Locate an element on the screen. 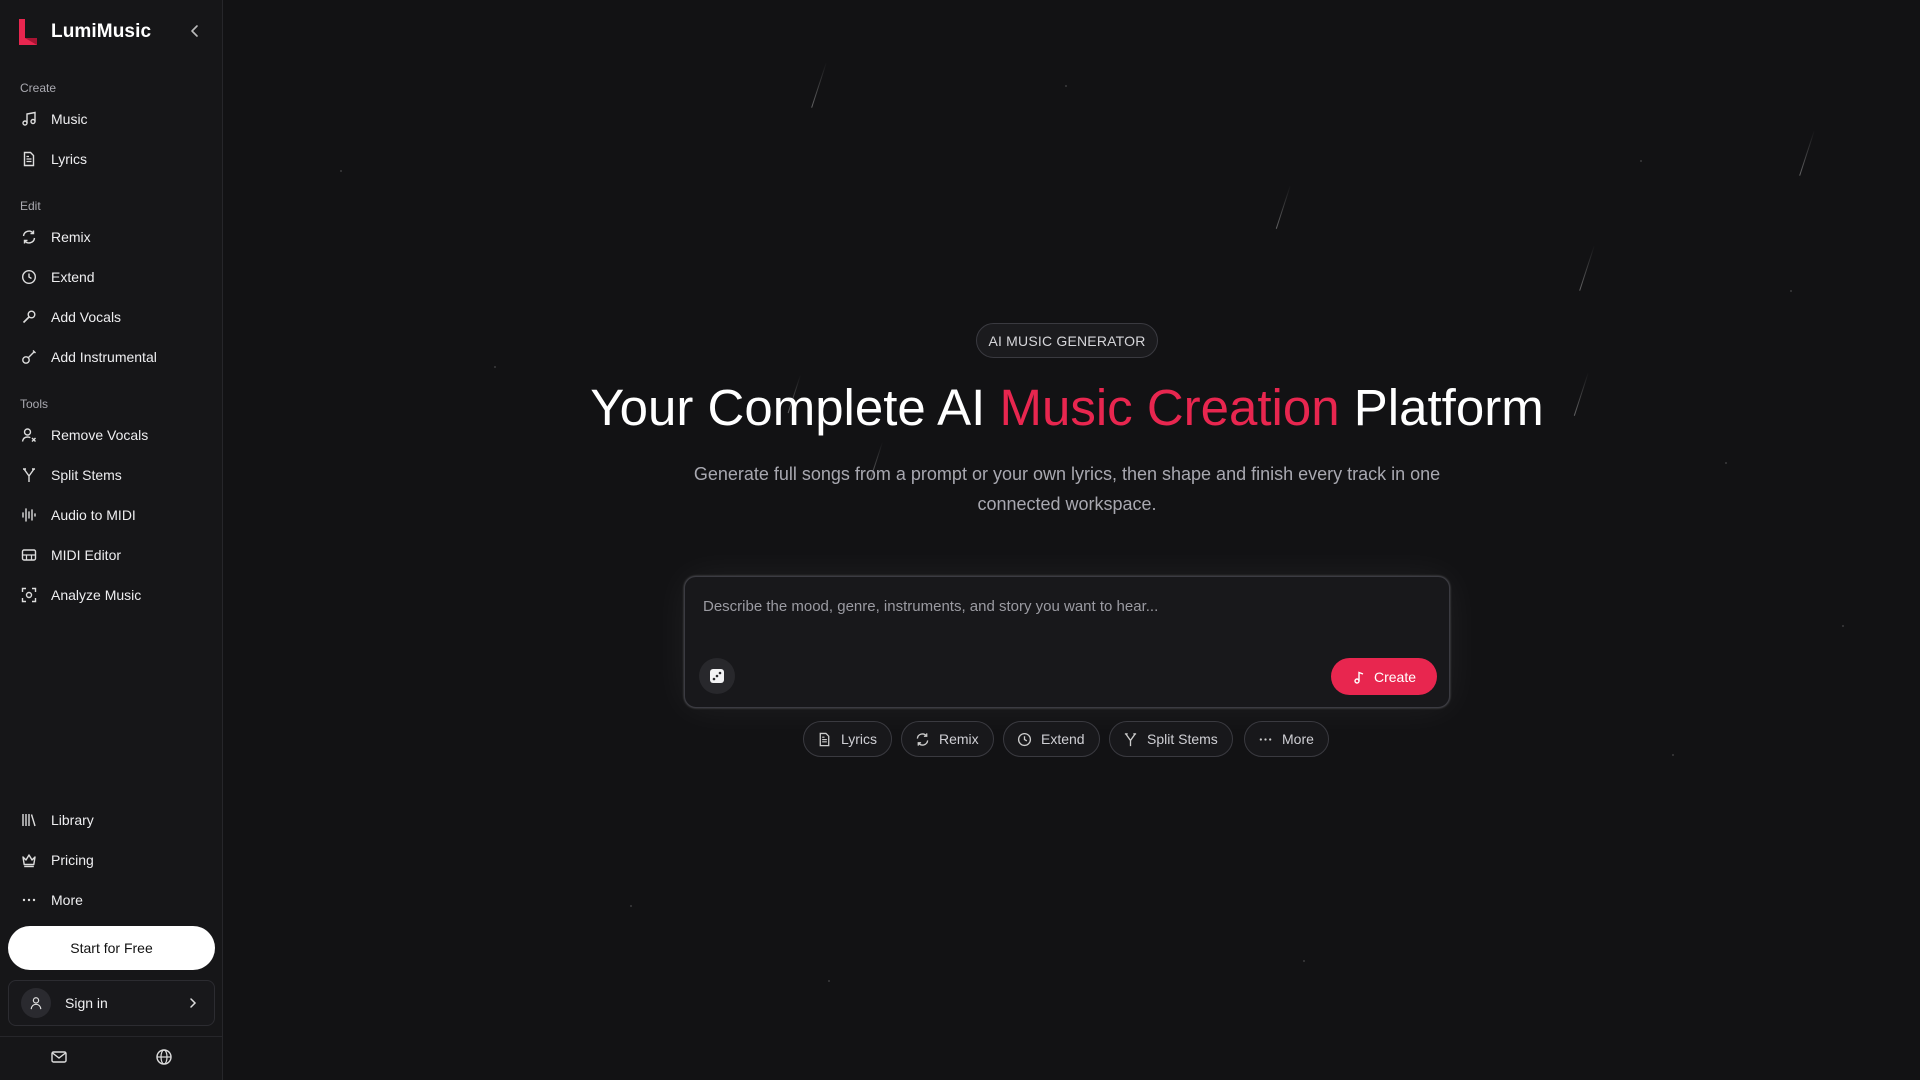 This screenshot has height=1080, width=1920. sidebar-item-label: Music is located at coordinates (69, 119).